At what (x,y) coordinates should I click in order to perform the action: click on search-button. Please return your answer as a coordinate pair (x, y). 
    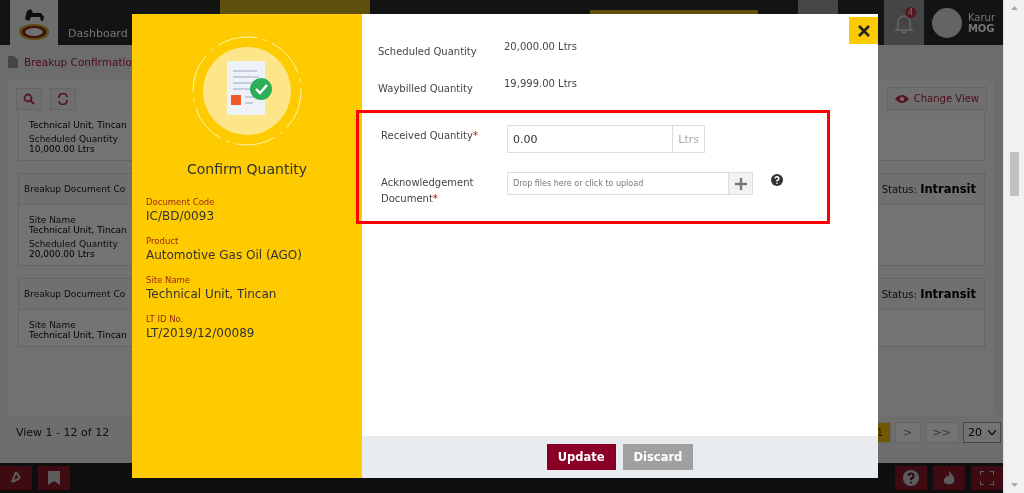
    Looking at the image, I should click on (29, 98).